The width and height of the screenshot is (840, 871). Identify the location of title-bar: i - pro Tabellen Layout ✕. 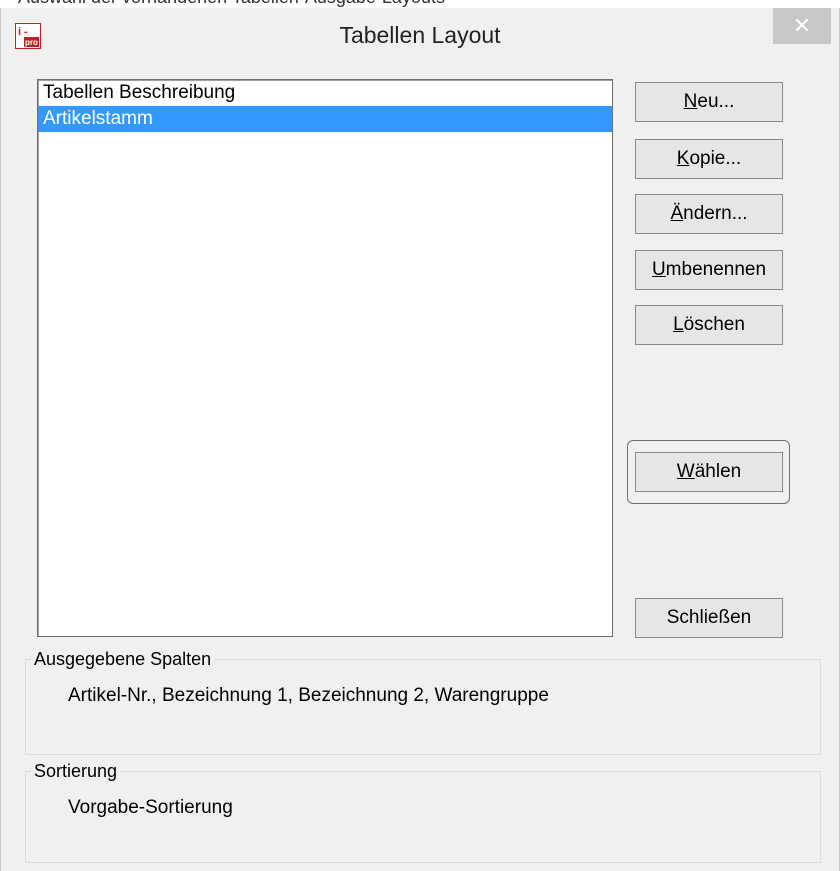
(420, 36).